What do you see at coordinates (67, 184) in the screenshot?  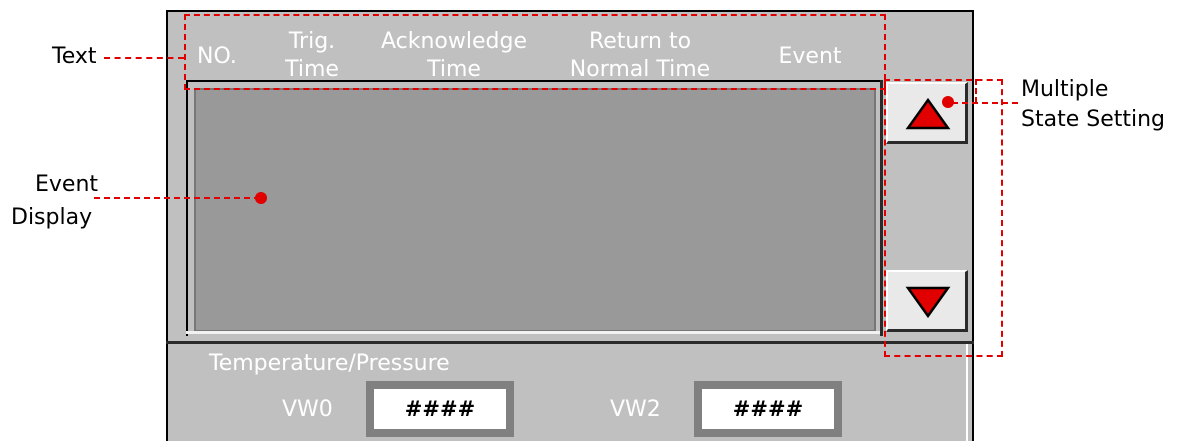 I see `annotation-event-display-line1: Event` at bounding box center [67, 184].